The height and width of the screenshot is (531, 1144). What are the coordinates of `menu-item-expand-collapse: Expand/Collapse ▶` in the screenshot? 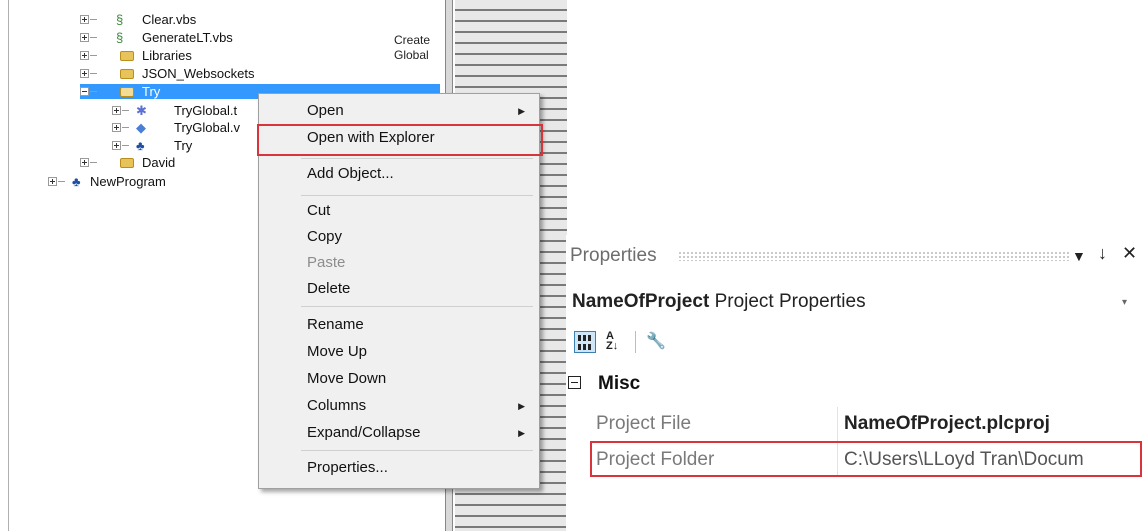 It's located at (399, 433).